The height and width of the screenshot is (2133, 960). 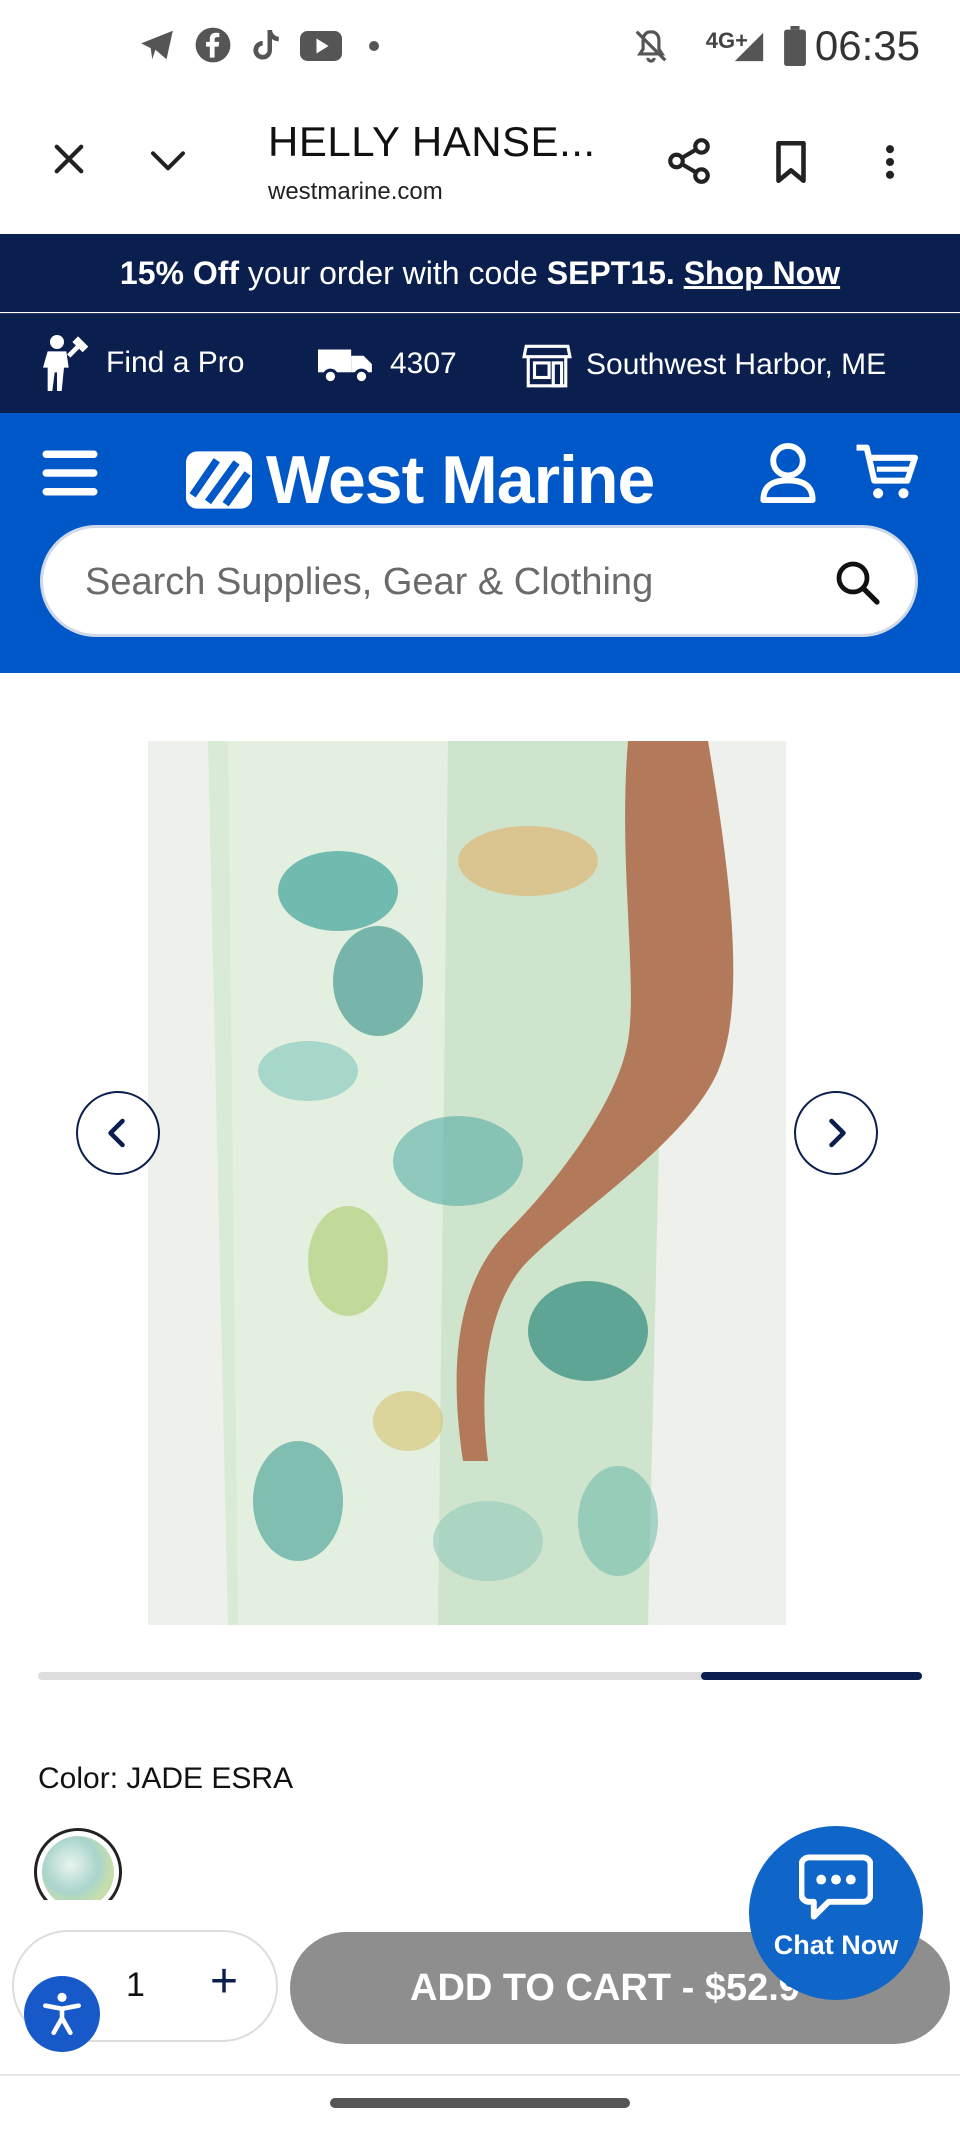 What do you see at coordinates (393, 273) in the screenshot?
I see `promo-text: your order with code` at bounding box center [393, 273].